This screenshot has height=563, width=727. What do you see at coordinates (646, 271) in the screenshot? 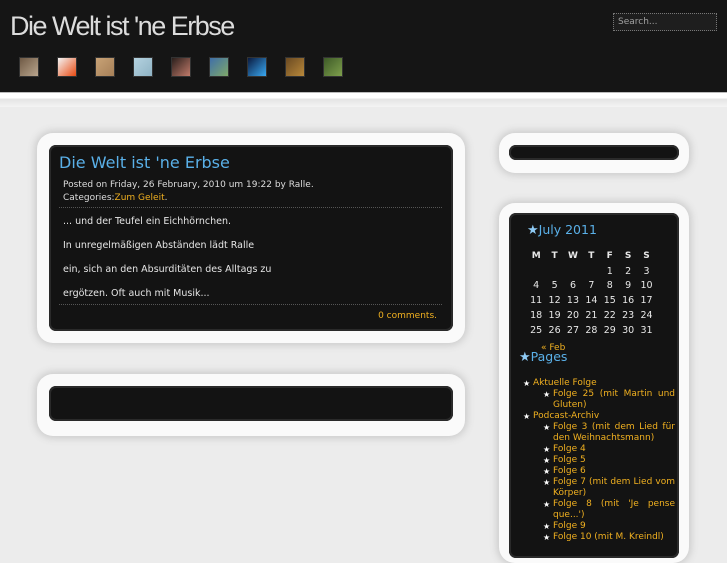
I see `calendar-day: 3` at bounding box center [646, 271].